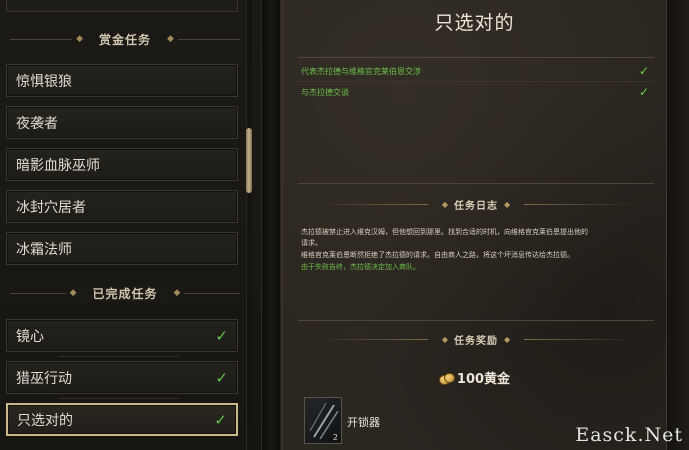 Image resolution: width=689 pixels, height=450 pixels. Describe the element at coordinates (311, 243) in the screenshot. I see `log-line-1: 请求。` at that location.